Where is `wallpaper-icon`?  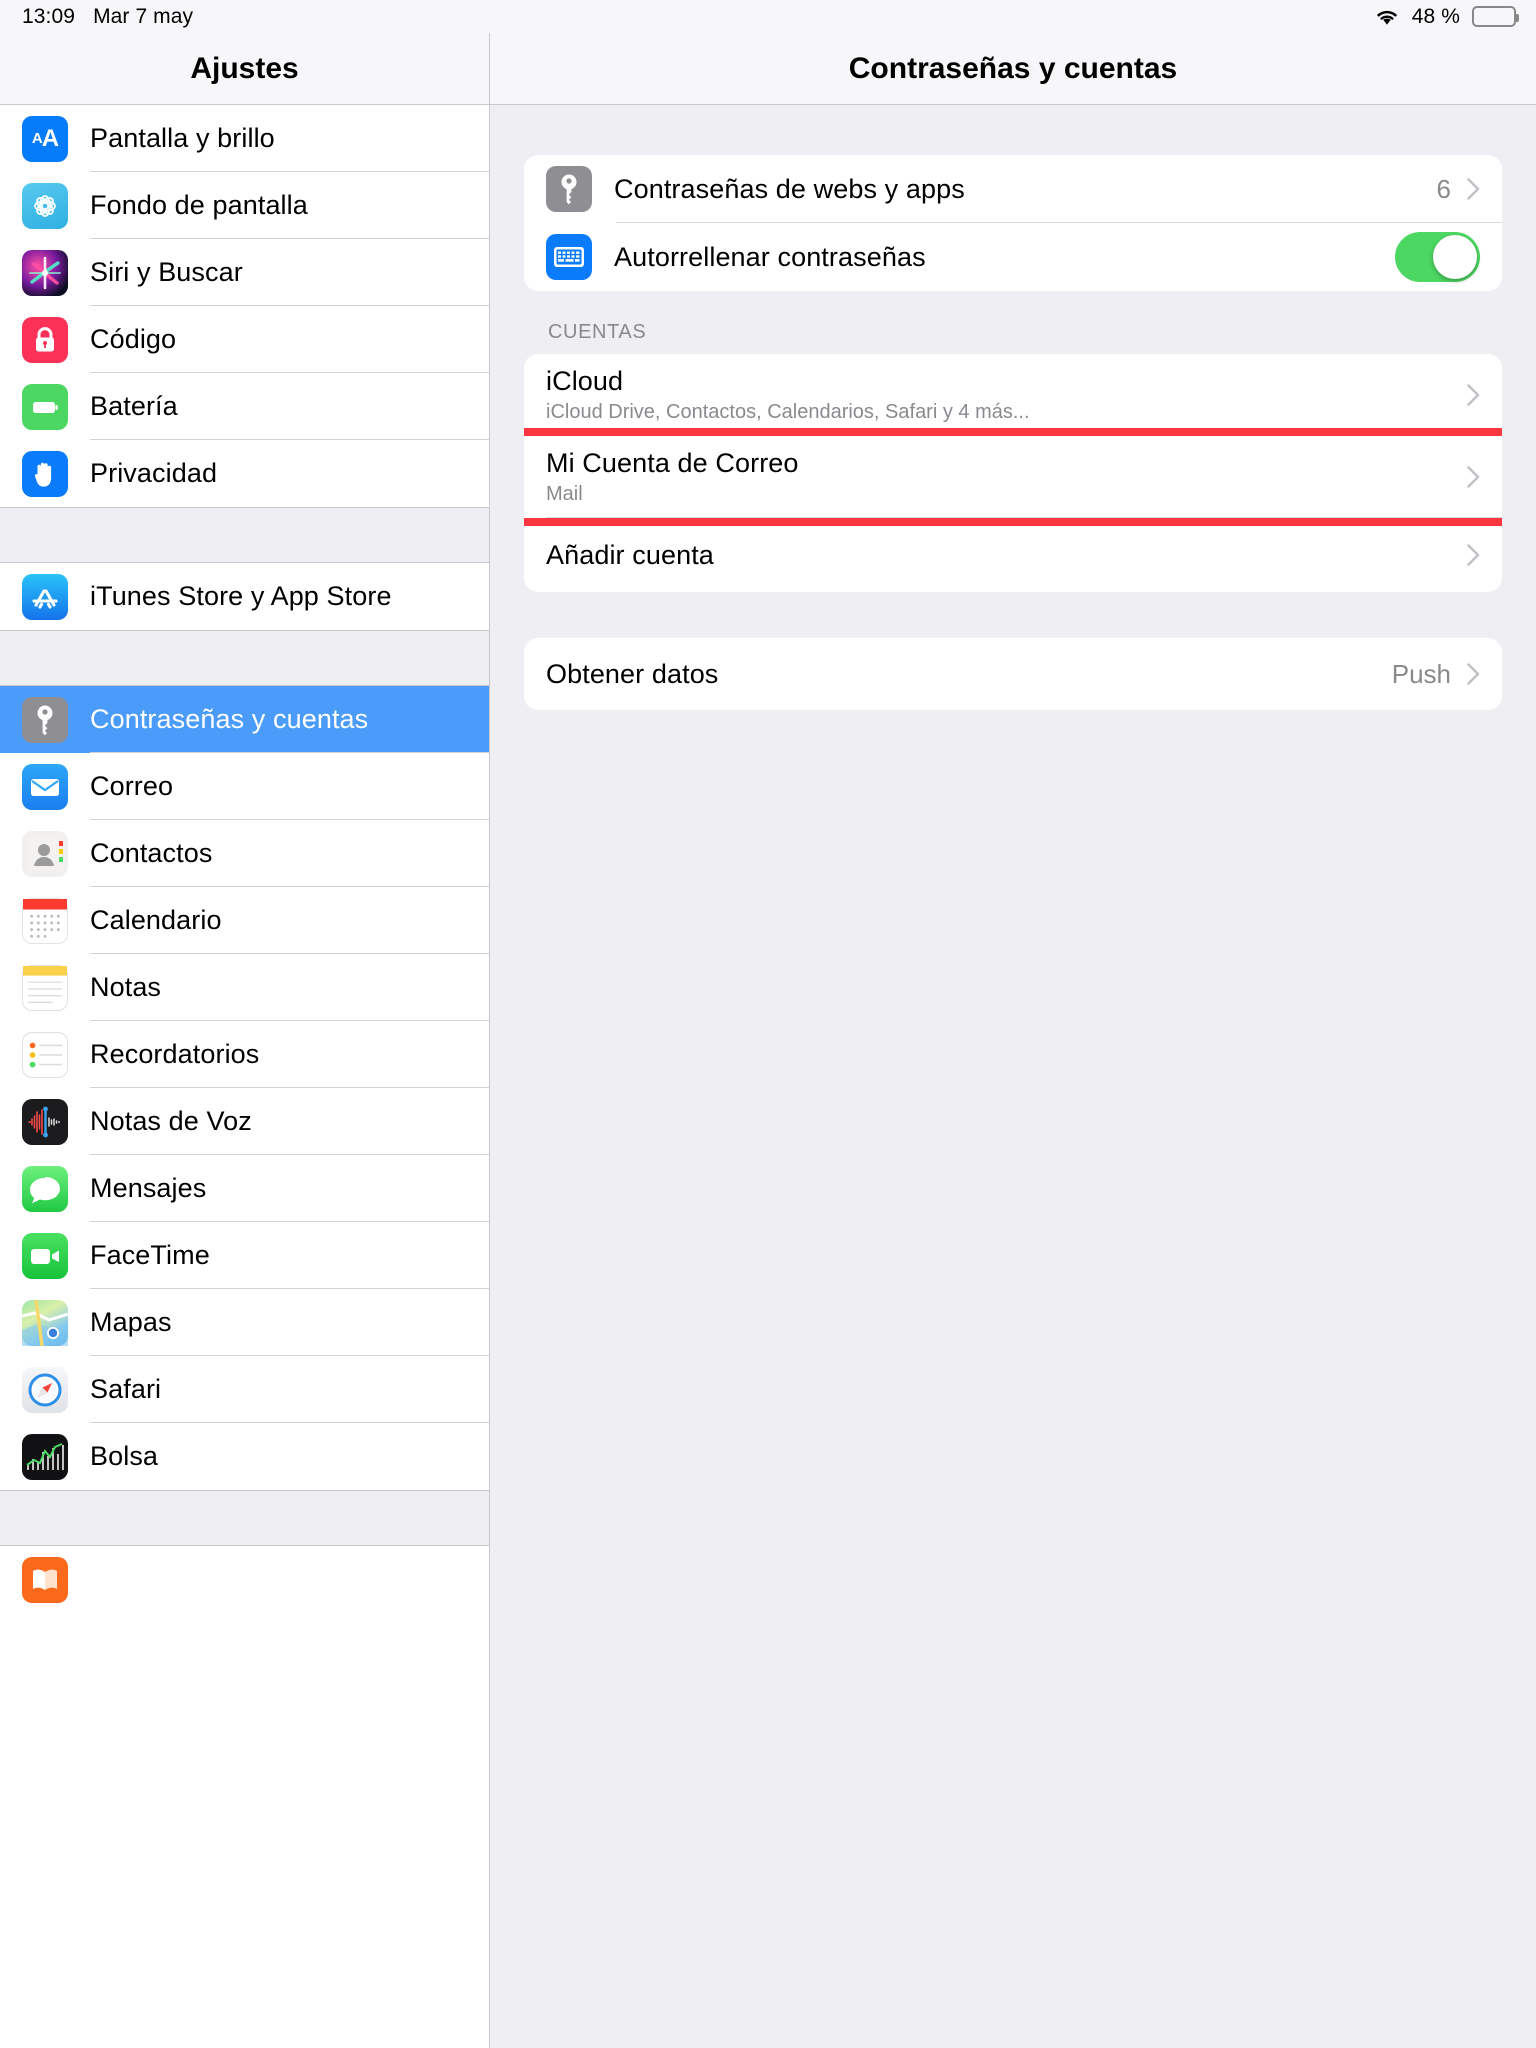
wallpaper-icon is located at coordinates (45, 205).